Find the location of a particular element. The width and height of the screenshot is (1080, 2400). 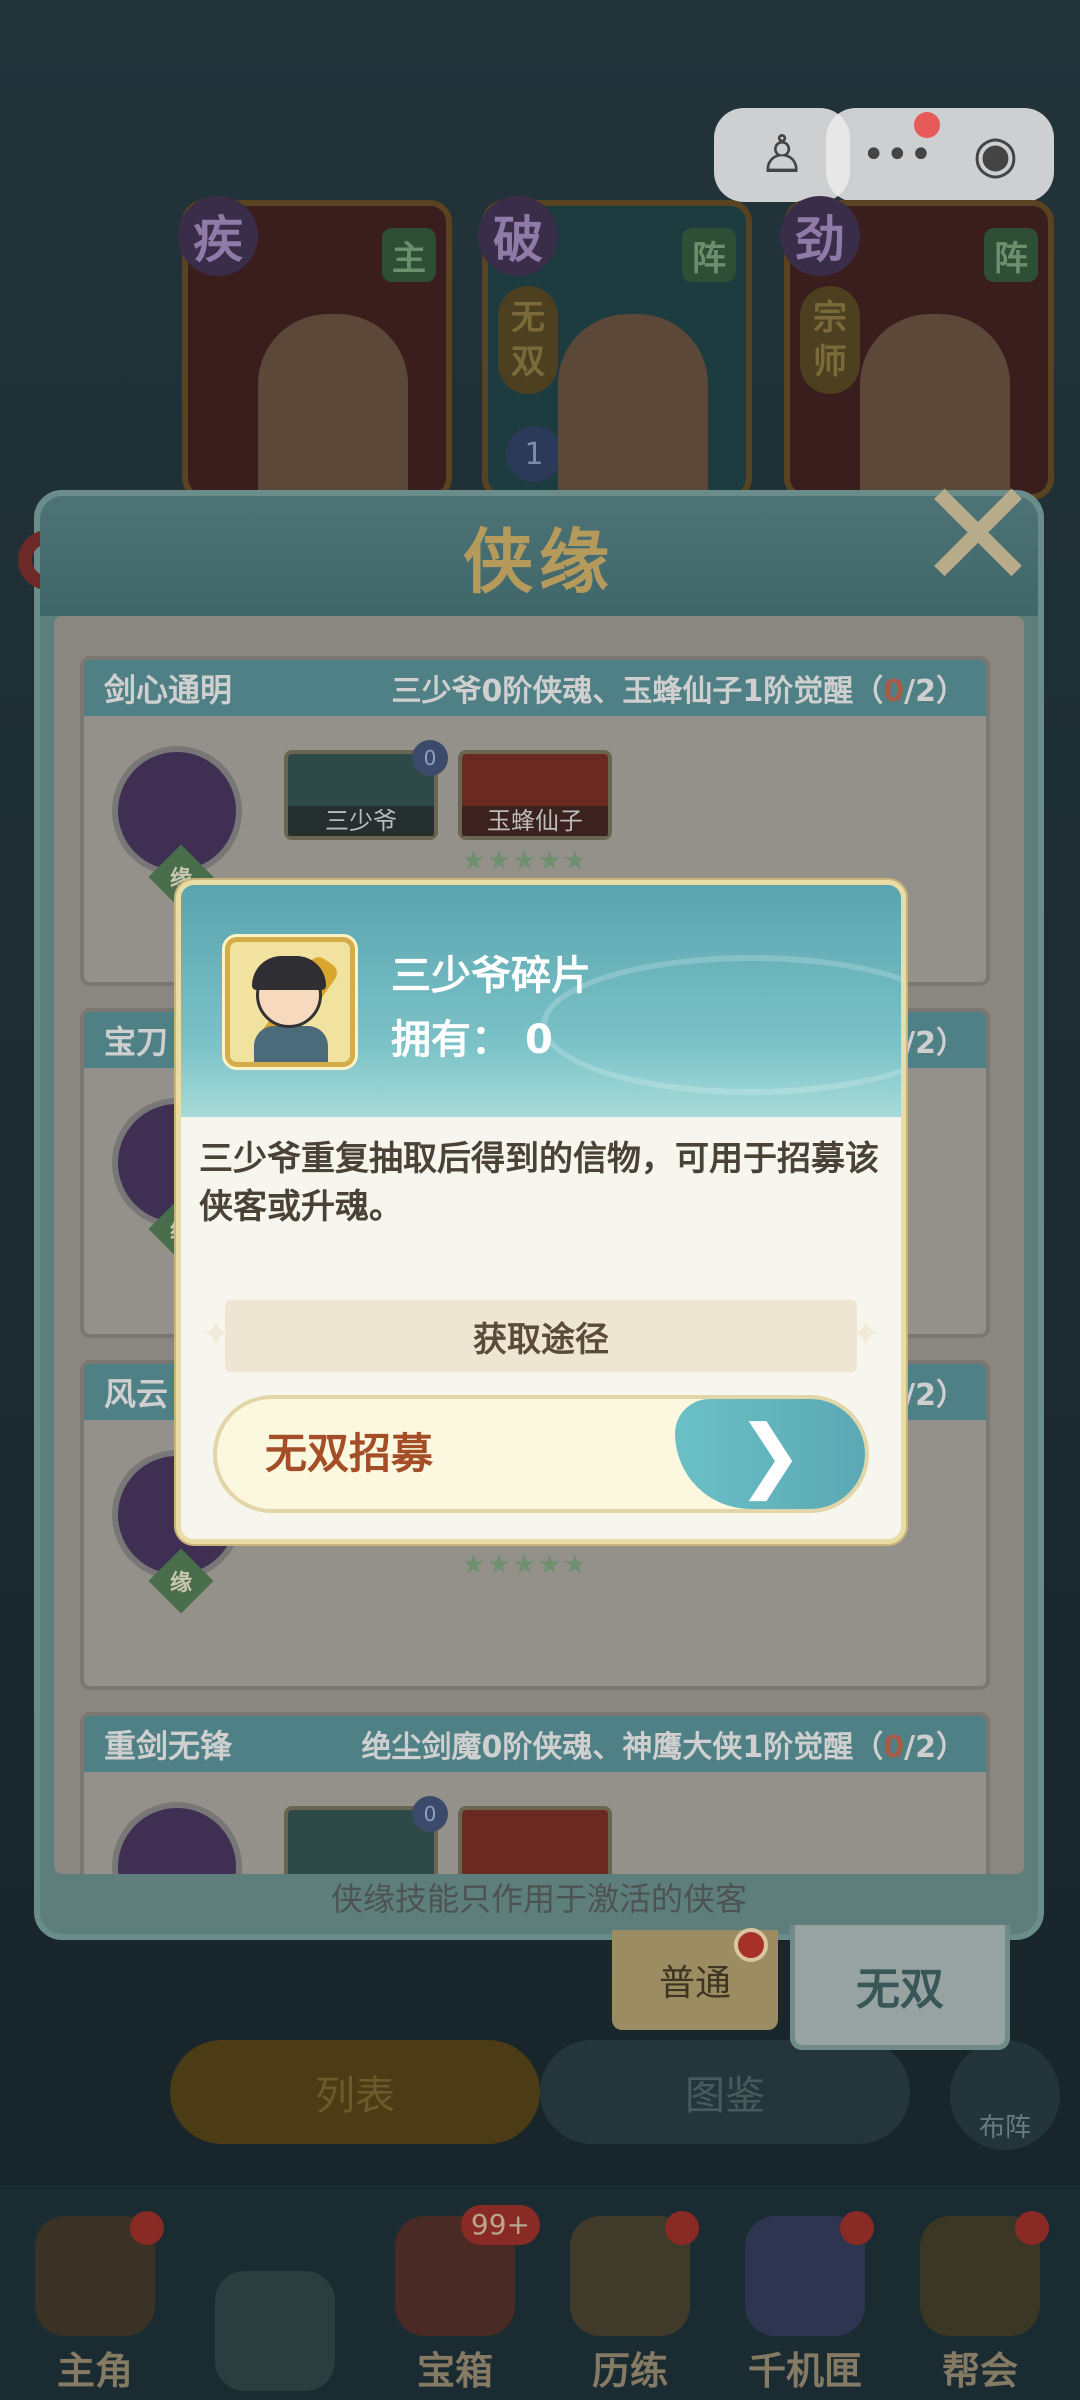

bond-header: 剑心通明 三少爷0阶侠魂、玉蜂仙子1阶觉醒（0/2） is located at coordinates (535, 688).